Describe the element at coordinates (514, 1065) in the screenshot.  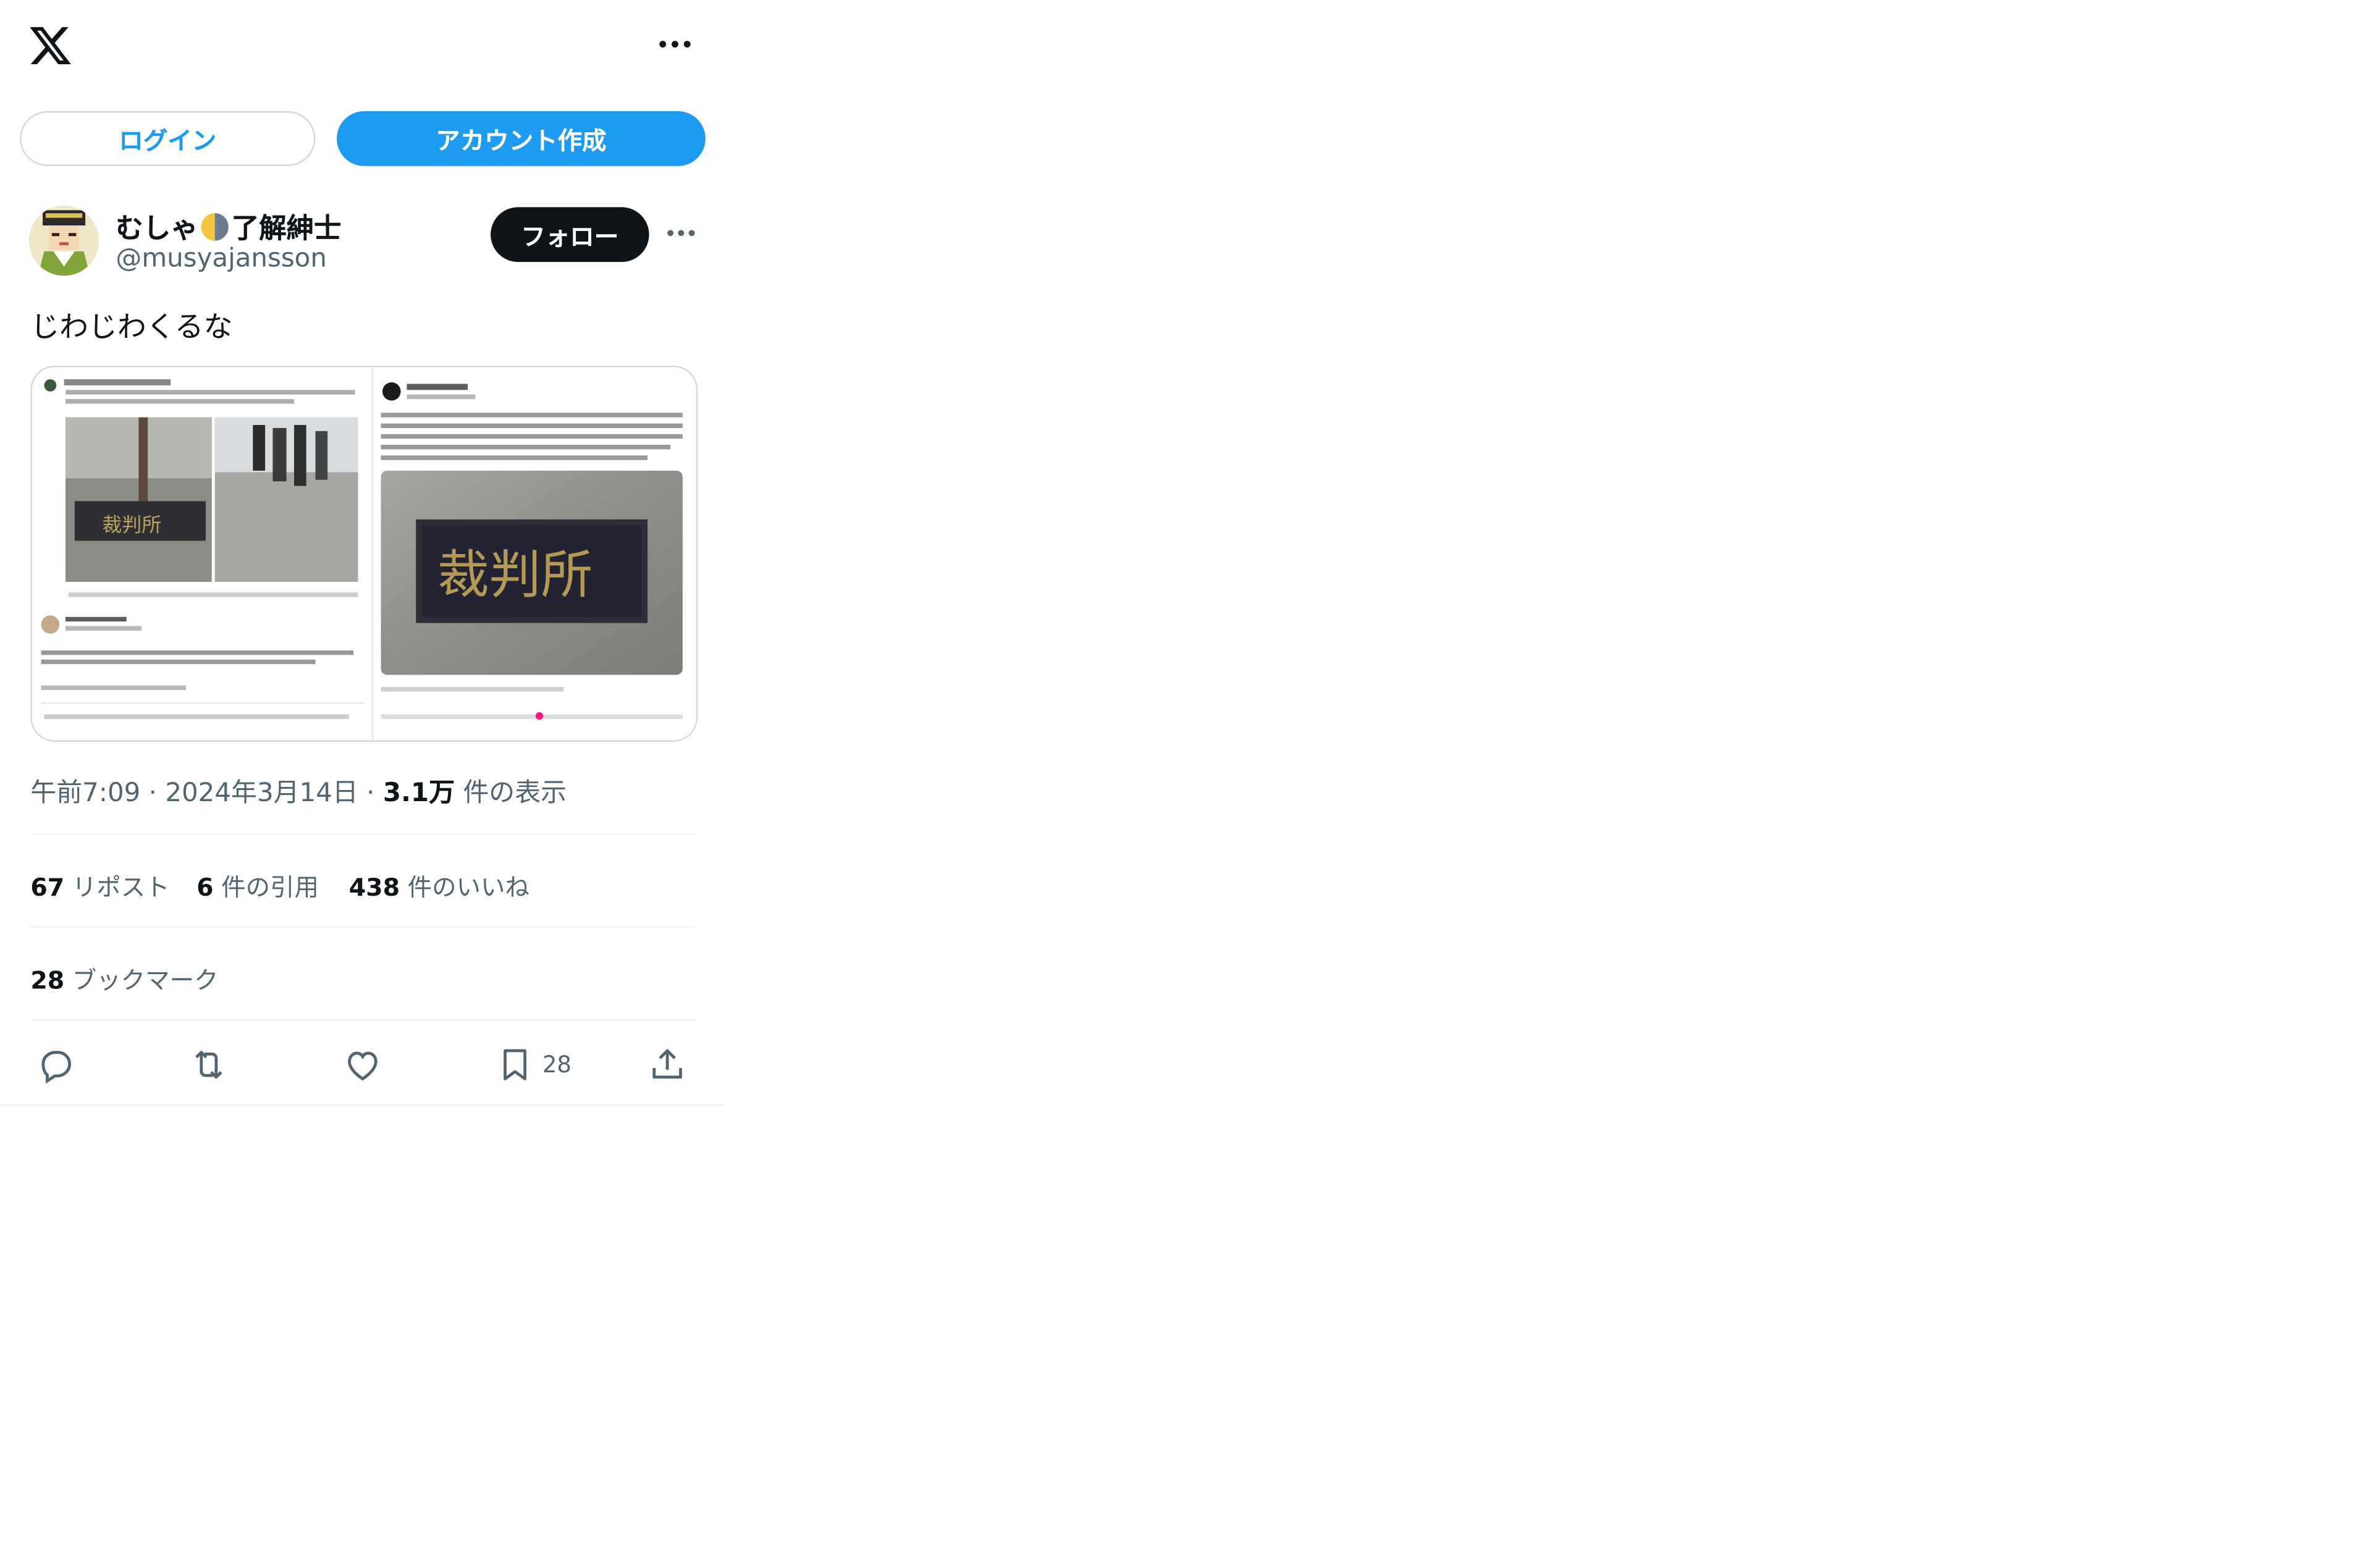
I see `bookmark-icon` at that location.